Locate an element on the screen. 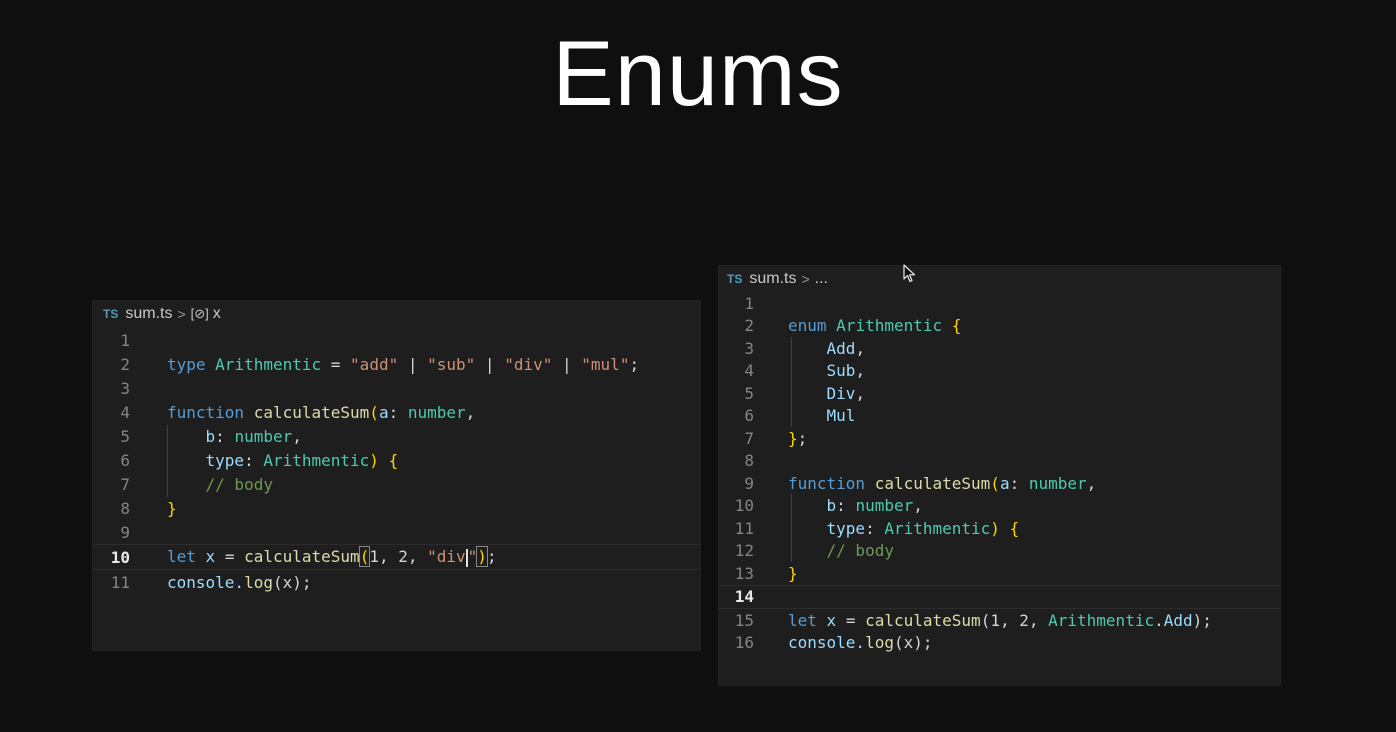 This screenshot has height=732, width=1396. code-line: 7 }; is located at coordinates (999, 438).